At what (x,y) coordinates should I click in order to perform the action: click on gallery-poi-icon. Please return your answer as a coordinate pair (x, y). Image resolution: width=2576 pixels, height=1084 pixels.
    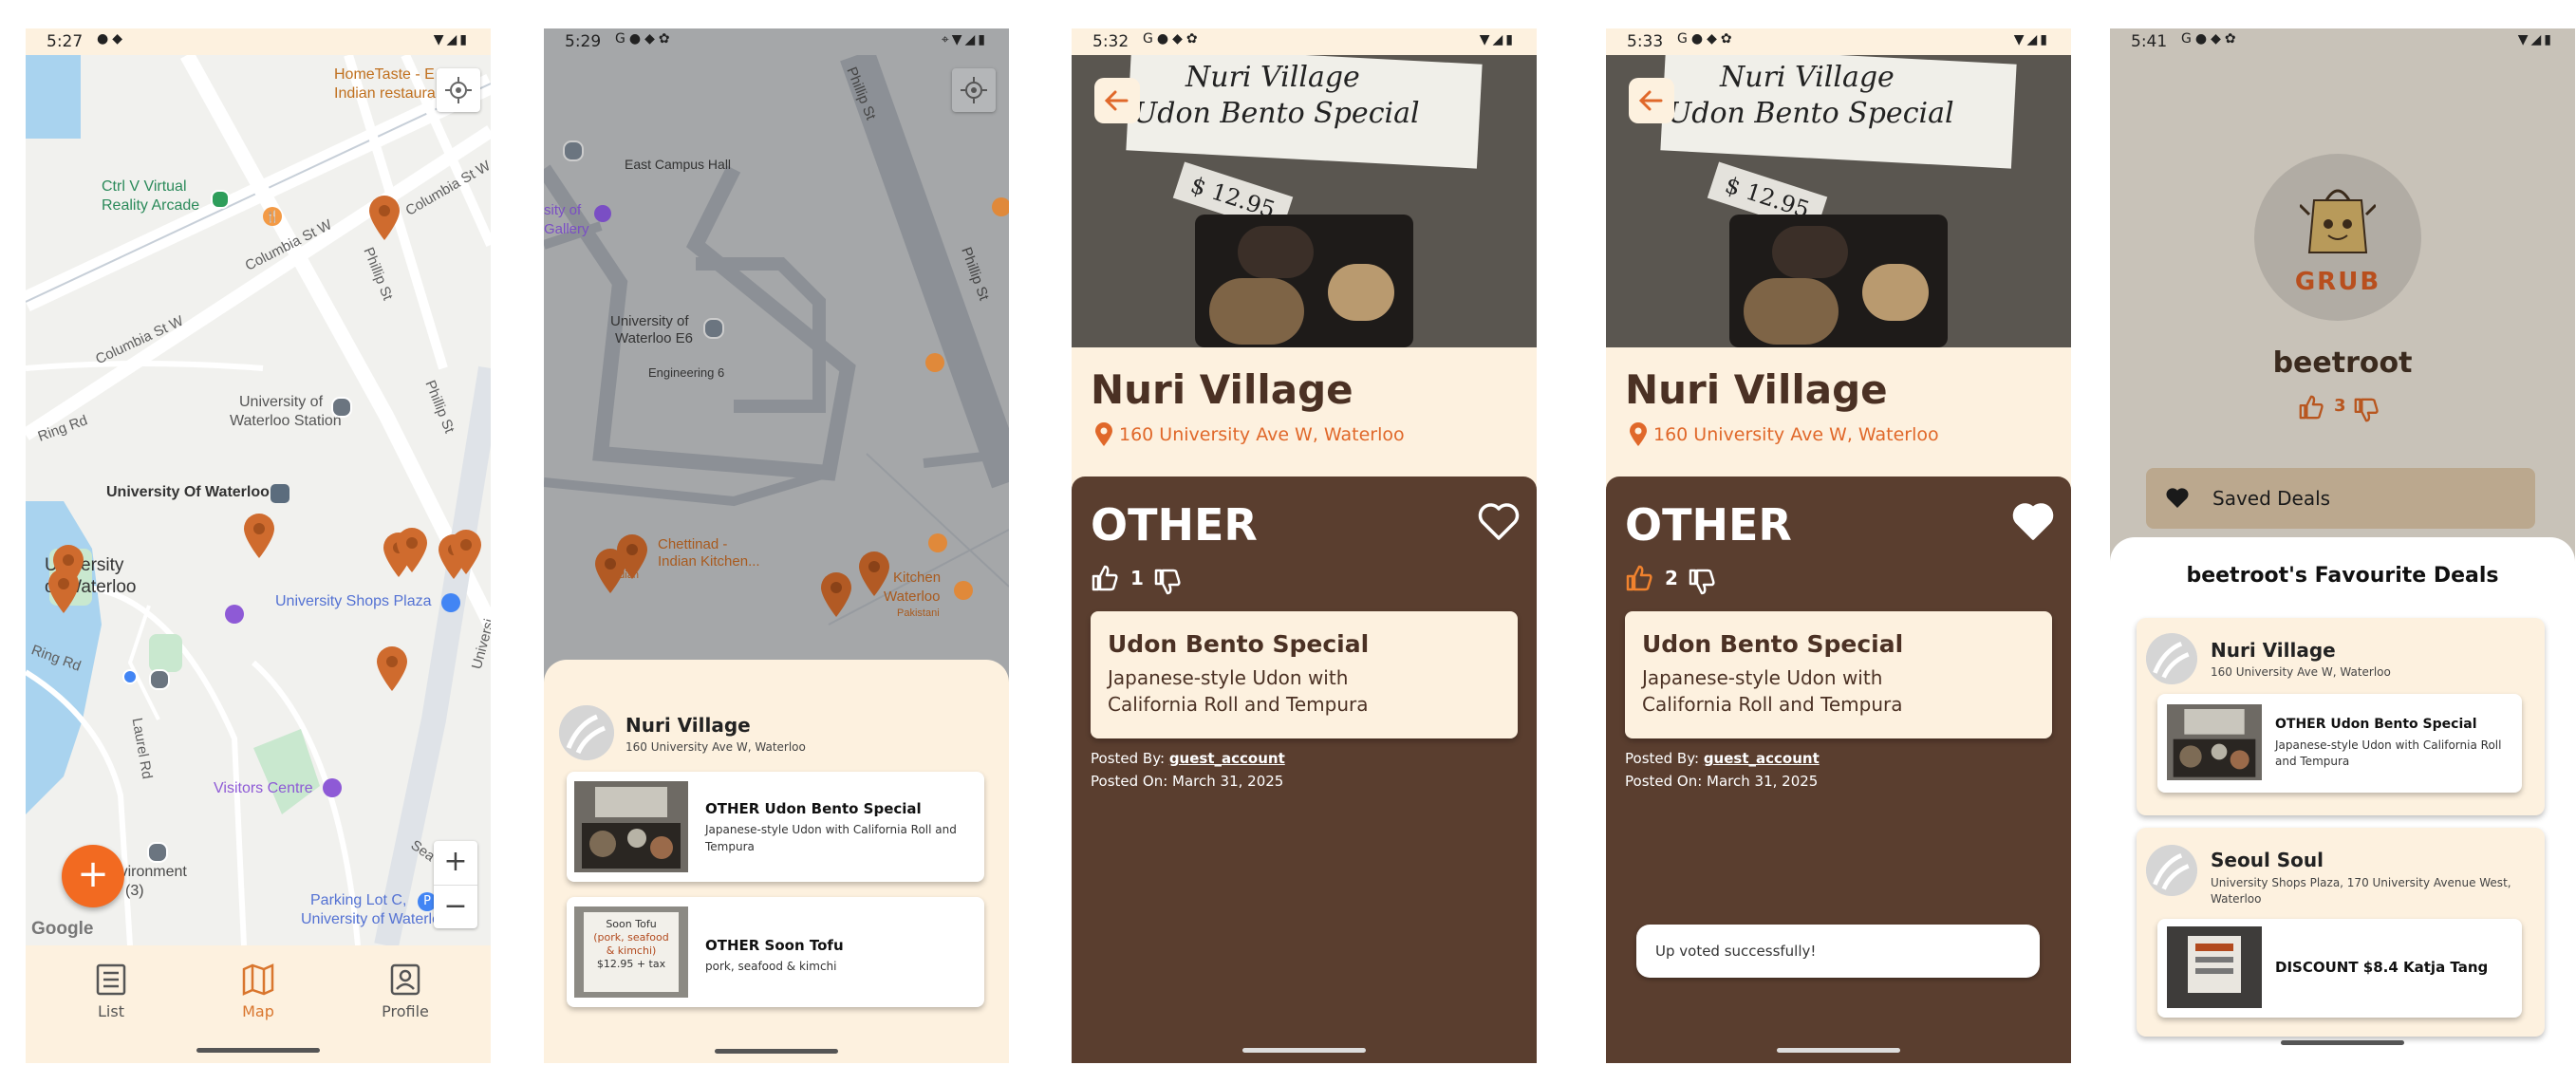
    Looking at the image, I should click on (603, 214).